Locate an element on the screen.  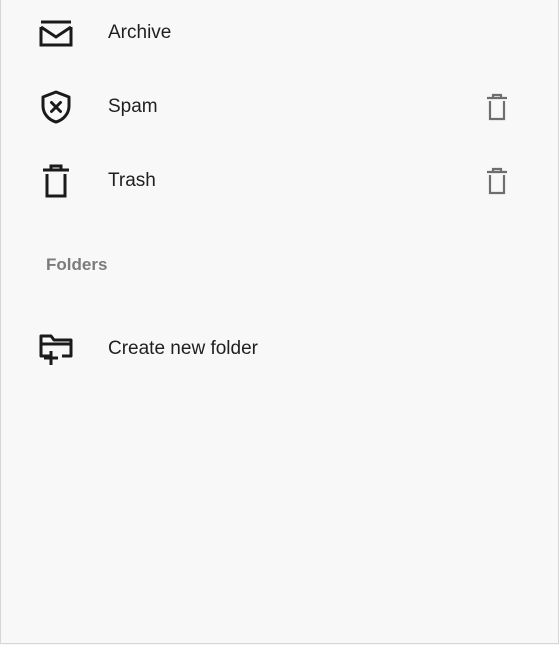
folders-section-header: Folders is located at coordinates (77, 264).